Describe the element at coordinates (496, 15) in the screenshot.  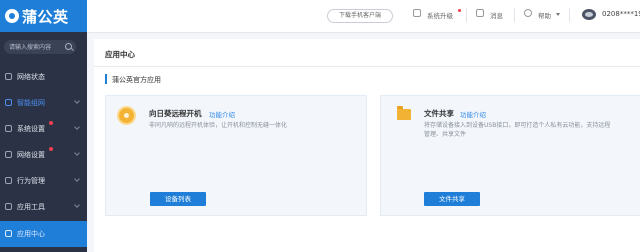
I see `messages-link: 消息` at that location.